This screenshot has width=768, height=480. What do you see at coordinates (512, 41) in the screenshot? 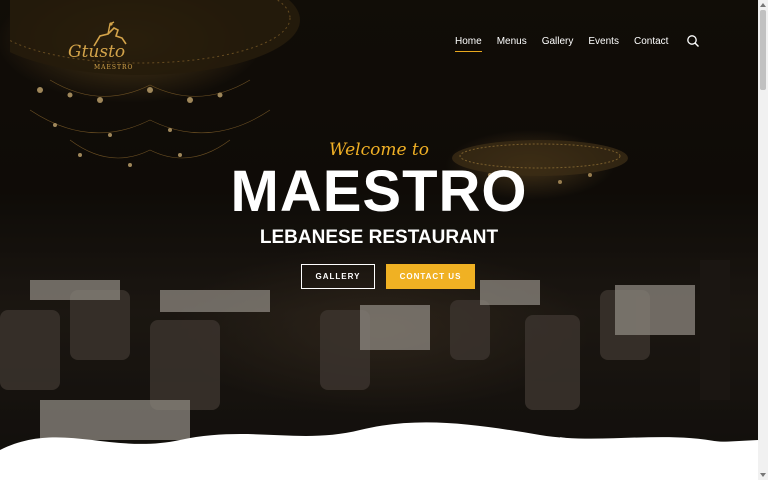
I see `nav-item-menus: Menus` at bounding box center [512, 41].